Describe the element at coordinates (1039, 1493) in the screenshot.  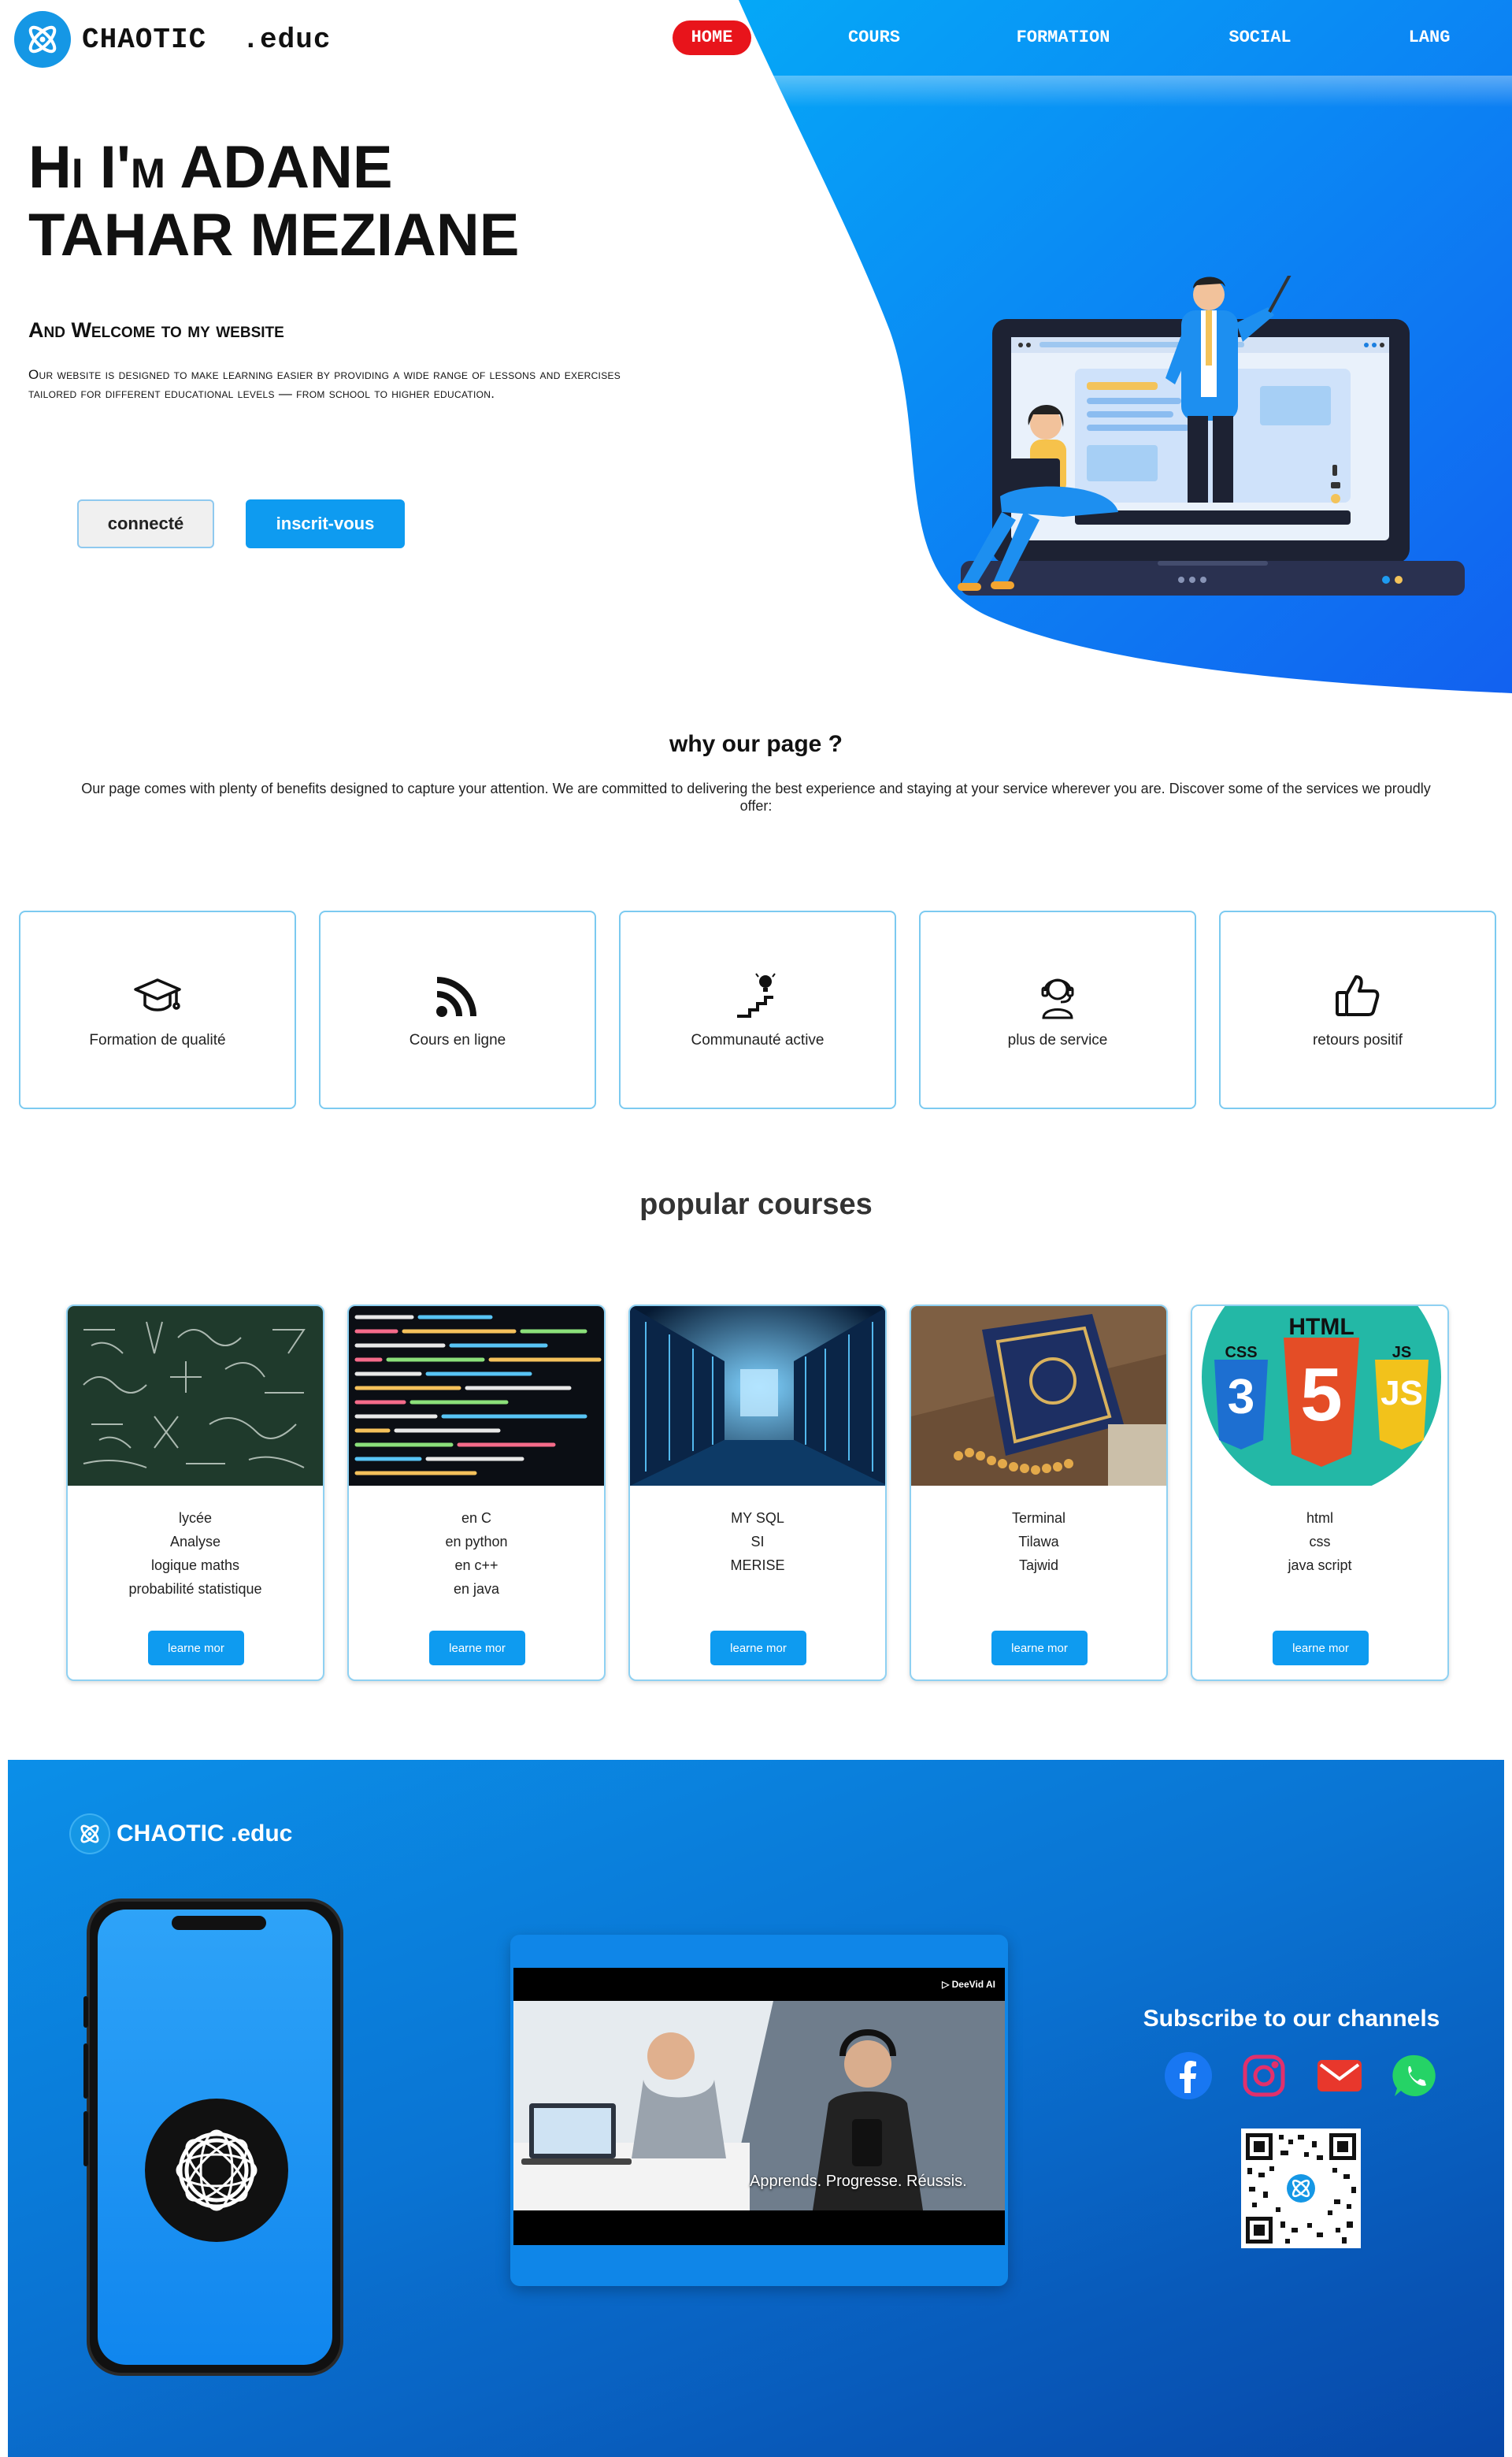
I see `course-card-quran: Terminal Tilawa Tajwid learne mor` at that location.